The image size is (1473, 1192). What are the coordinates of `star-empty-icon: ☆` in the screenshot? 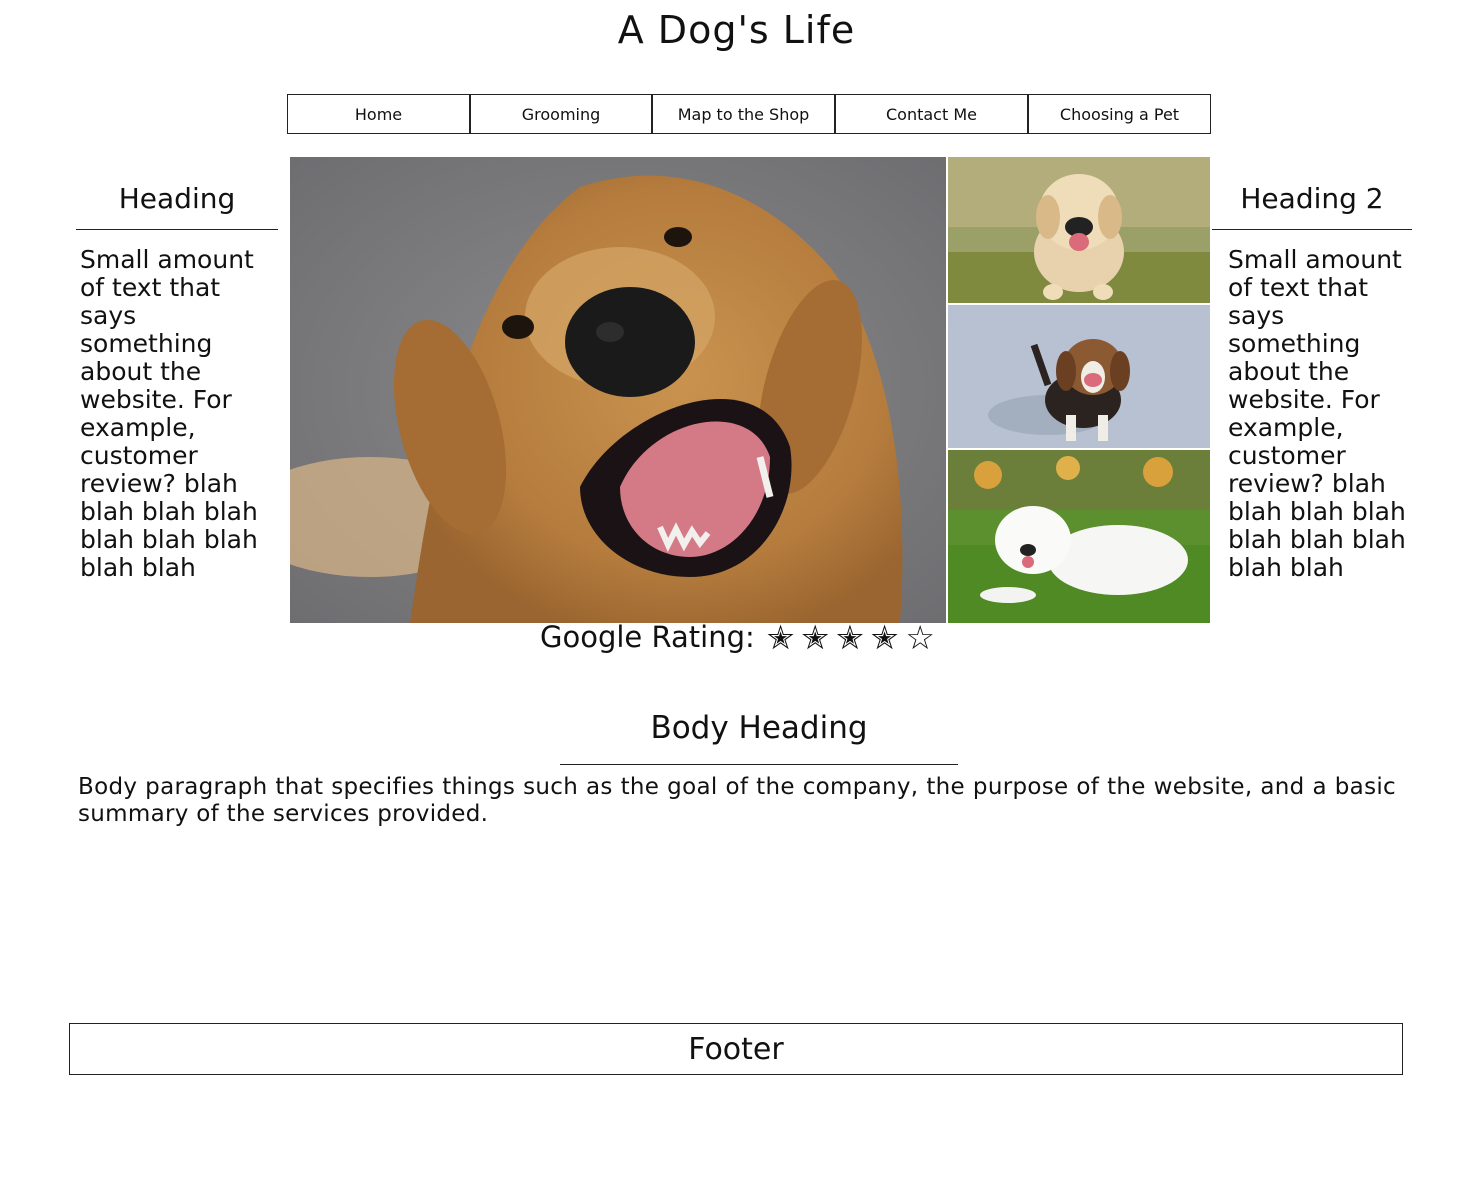 It's located at (920, 637).